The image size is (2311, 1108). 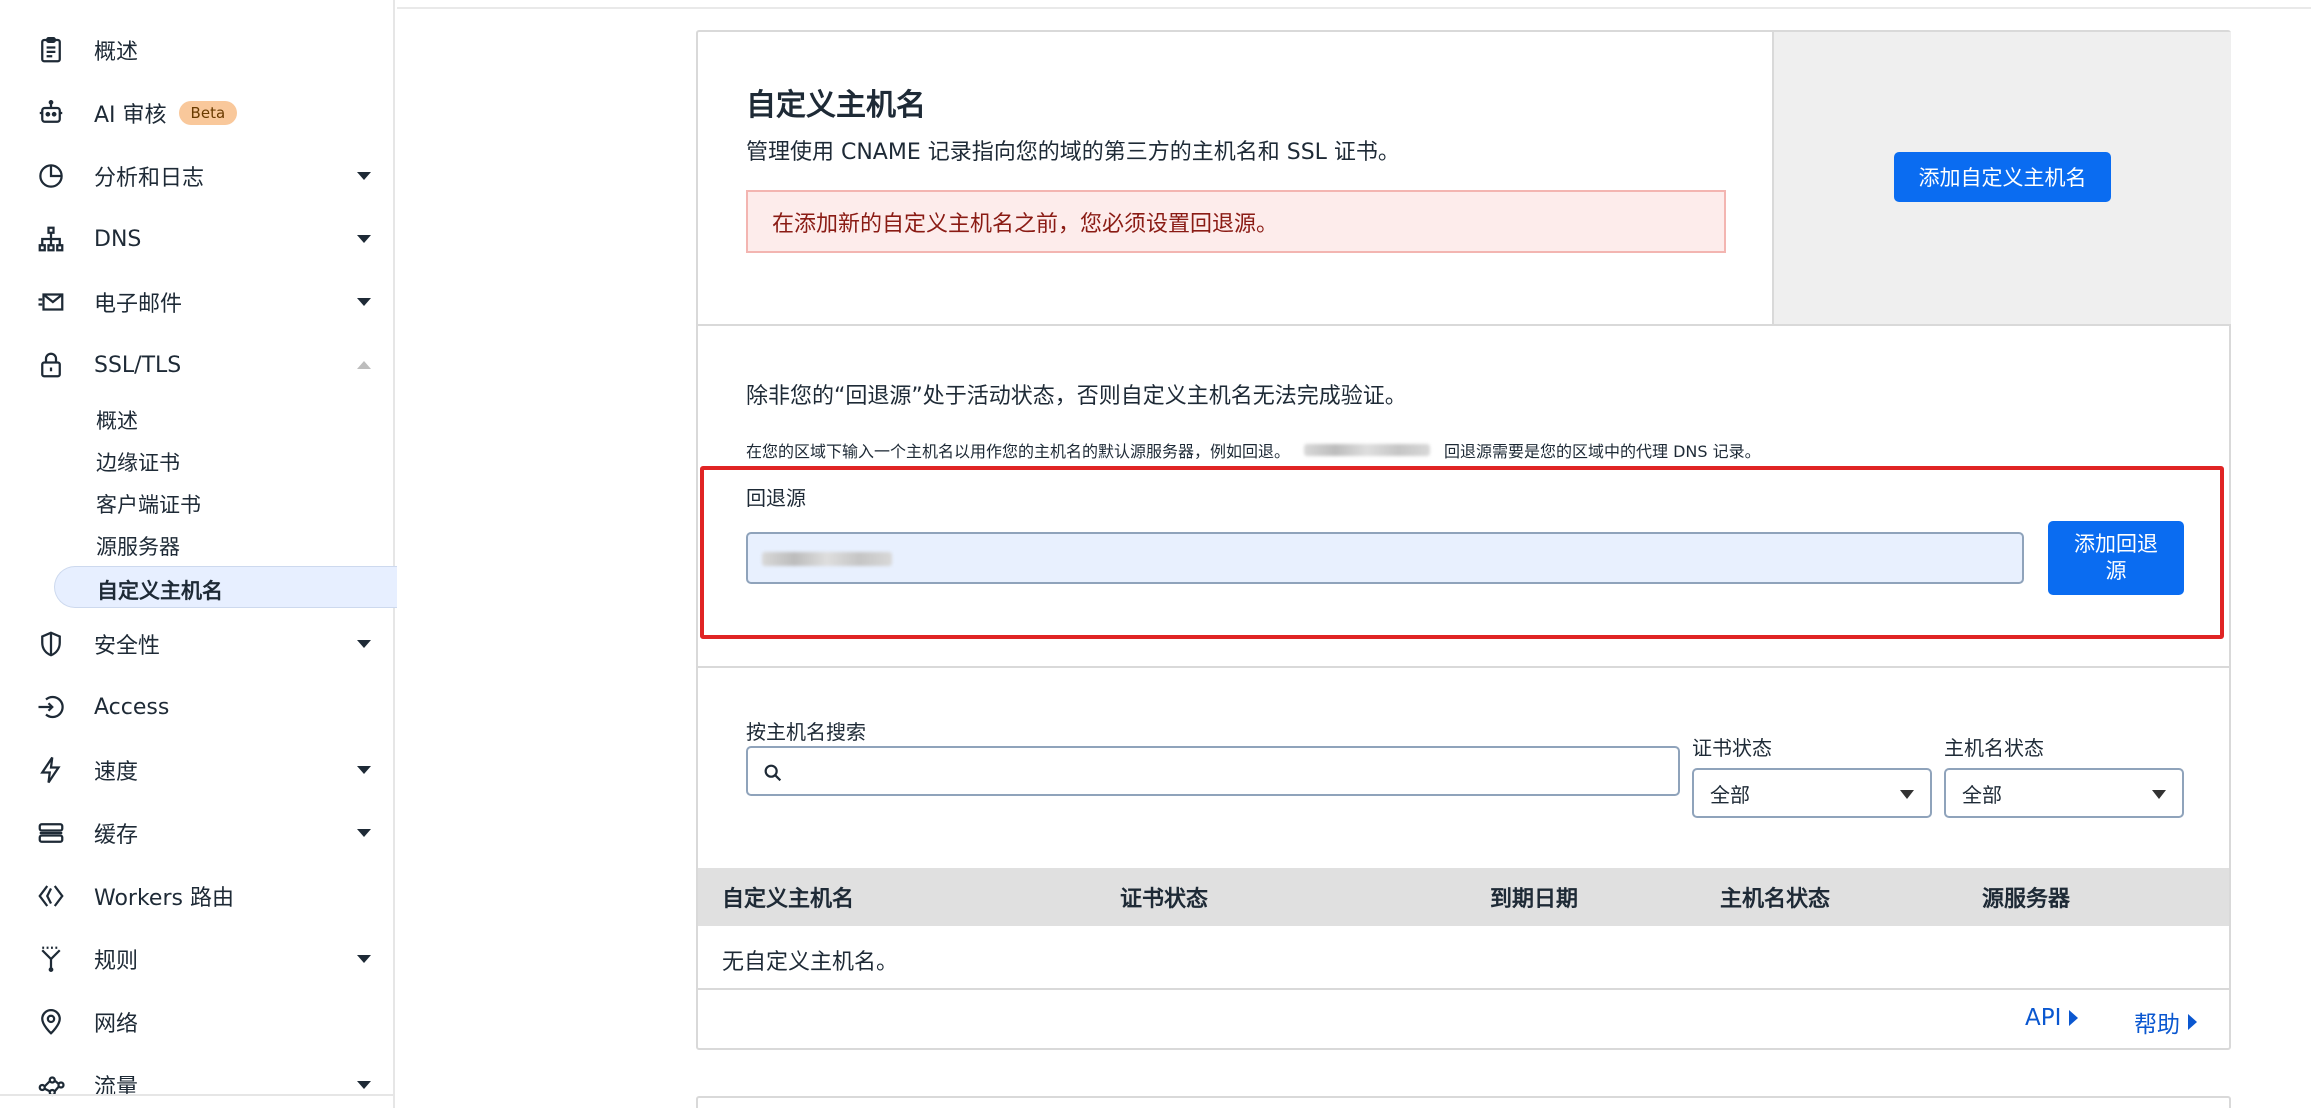 What do you see at coordinates (117, 420) in the screenshot?
I see `sidebar-subitem-ssl-overview: 概述` at bounding box center [117, 420].